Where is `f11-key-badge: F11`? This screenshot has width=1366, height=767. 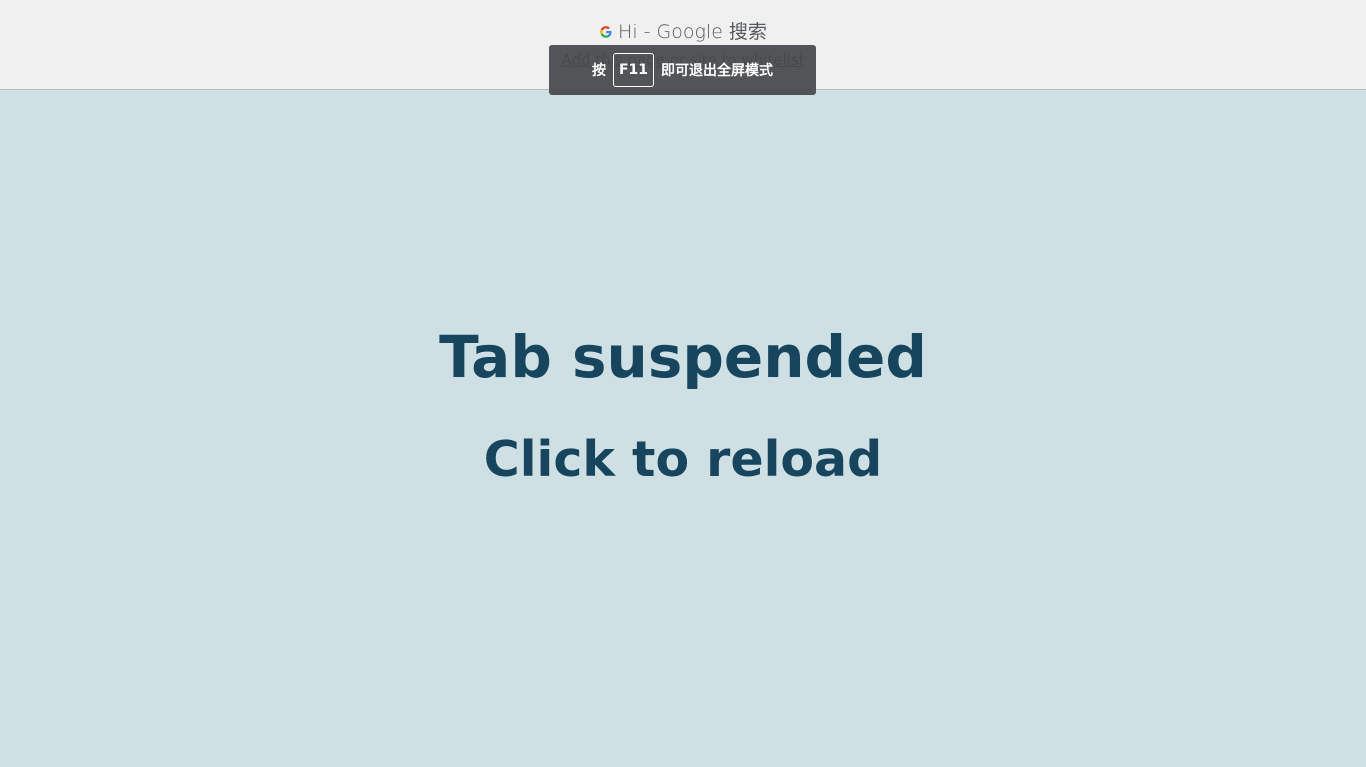
f11-key-badge: F11 is located at coordinates (633, 70).